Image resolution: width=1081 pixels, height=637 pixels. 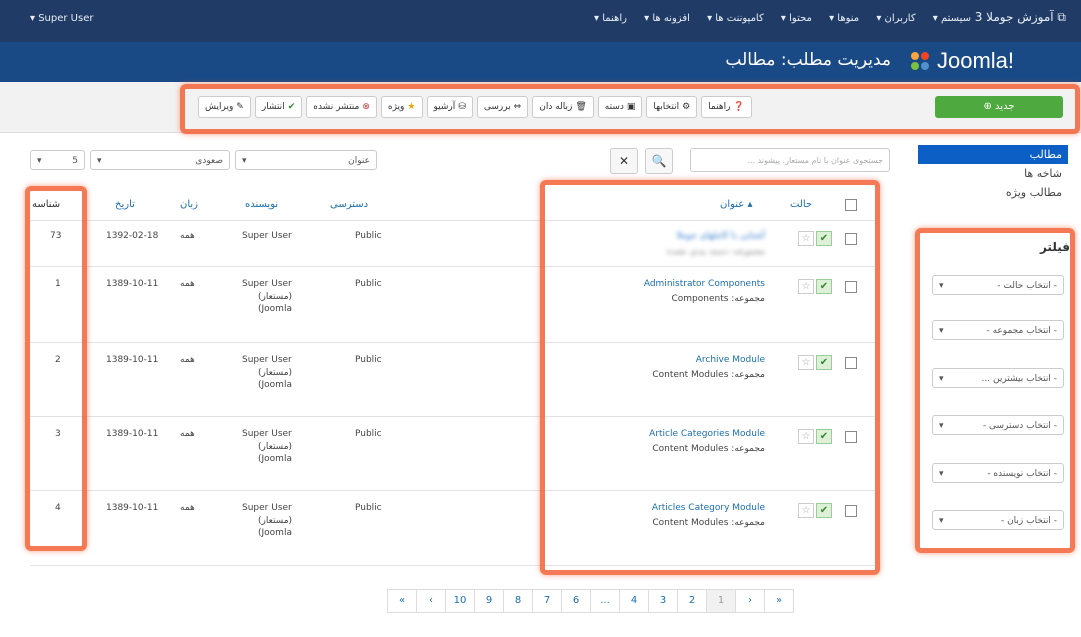 I want to click on menu-extensions: افزونه ها ▾, so click(x=667, y=18).